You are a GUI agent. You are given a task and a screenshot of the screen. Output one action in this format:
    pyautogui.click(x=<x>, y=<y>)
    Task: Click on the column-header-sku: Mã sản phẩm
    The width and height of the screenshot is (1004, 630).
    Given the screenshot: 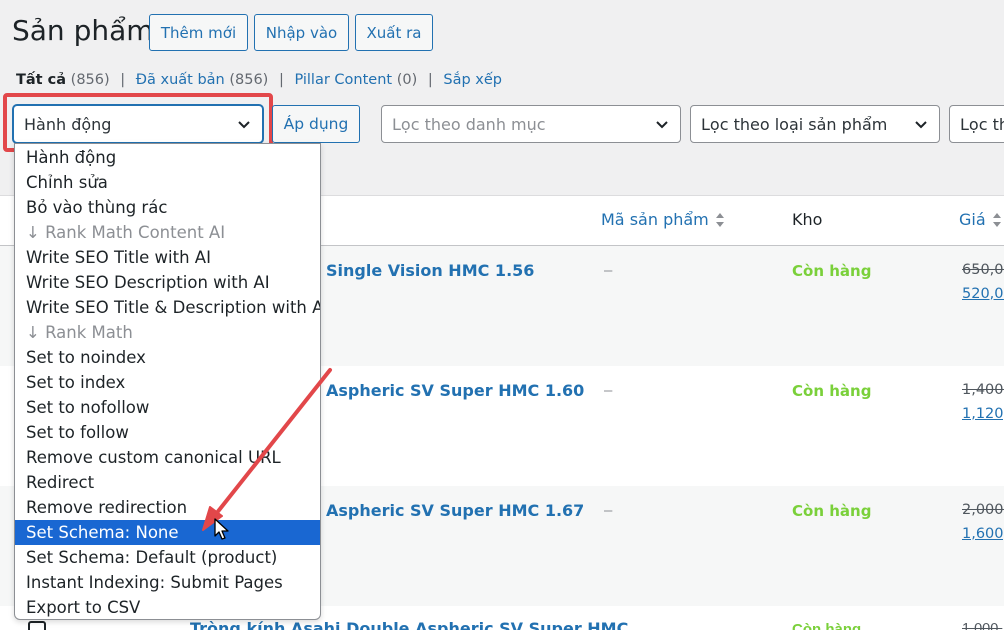 What is the action you would take?
    pyautogui.click(x=663, y=219)
    